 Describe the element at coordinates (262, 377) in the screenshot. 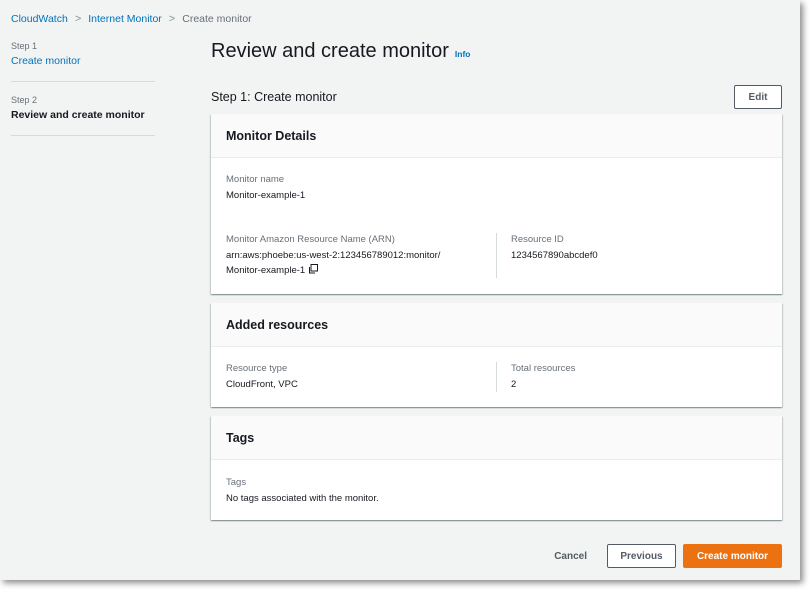

I see `resource-type-field: Resource type CloudFront, VPC` at that location.